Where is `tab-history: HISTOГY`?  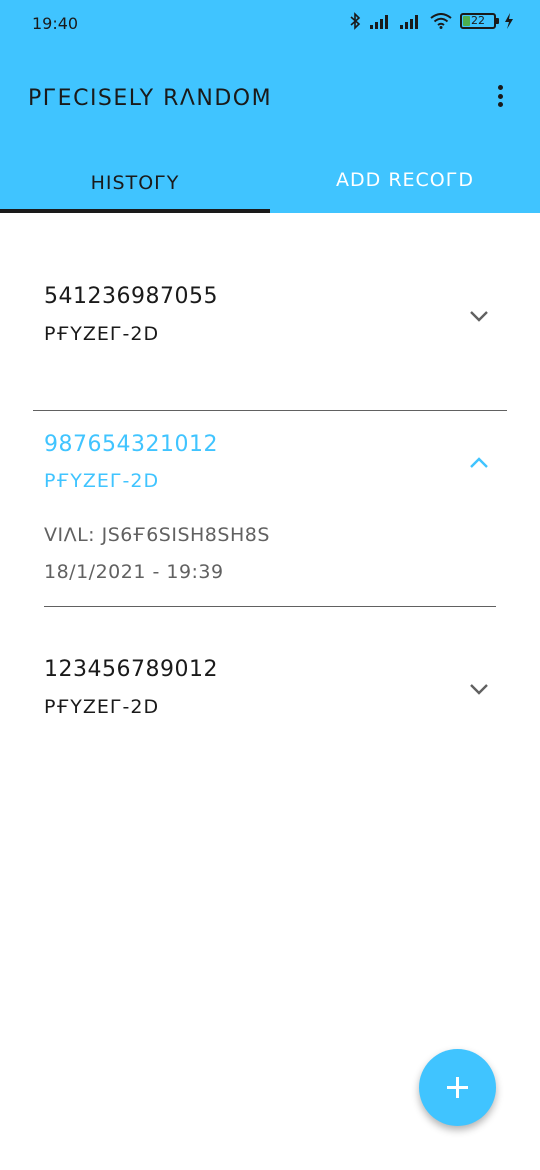 tab-history: HISTOГY is located at coordinates (135, 182).